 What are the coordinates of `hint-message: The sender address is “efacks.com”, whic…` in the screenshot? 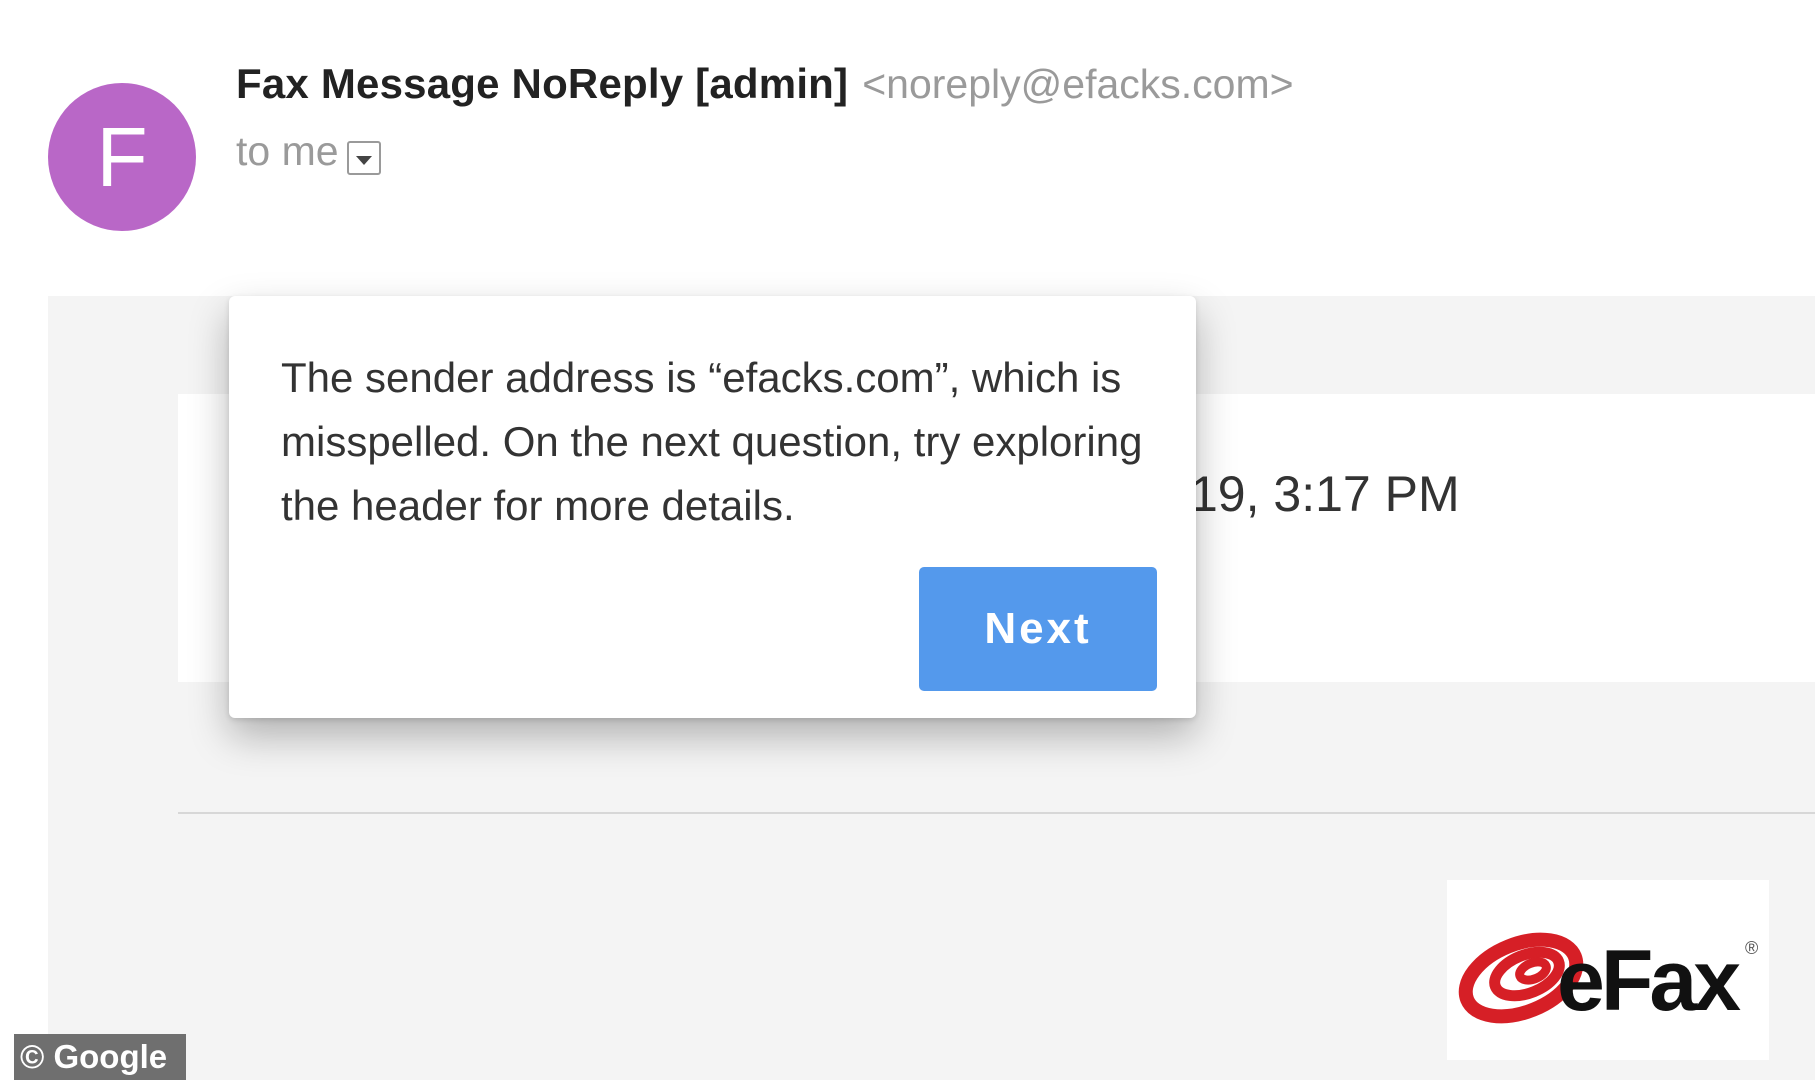 It's located at (712, 441).